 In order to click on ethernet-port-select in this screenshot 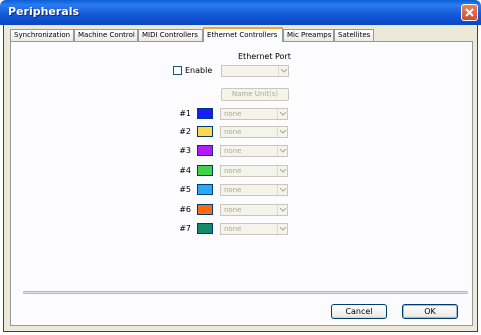, I will do `click(255, 71)`.